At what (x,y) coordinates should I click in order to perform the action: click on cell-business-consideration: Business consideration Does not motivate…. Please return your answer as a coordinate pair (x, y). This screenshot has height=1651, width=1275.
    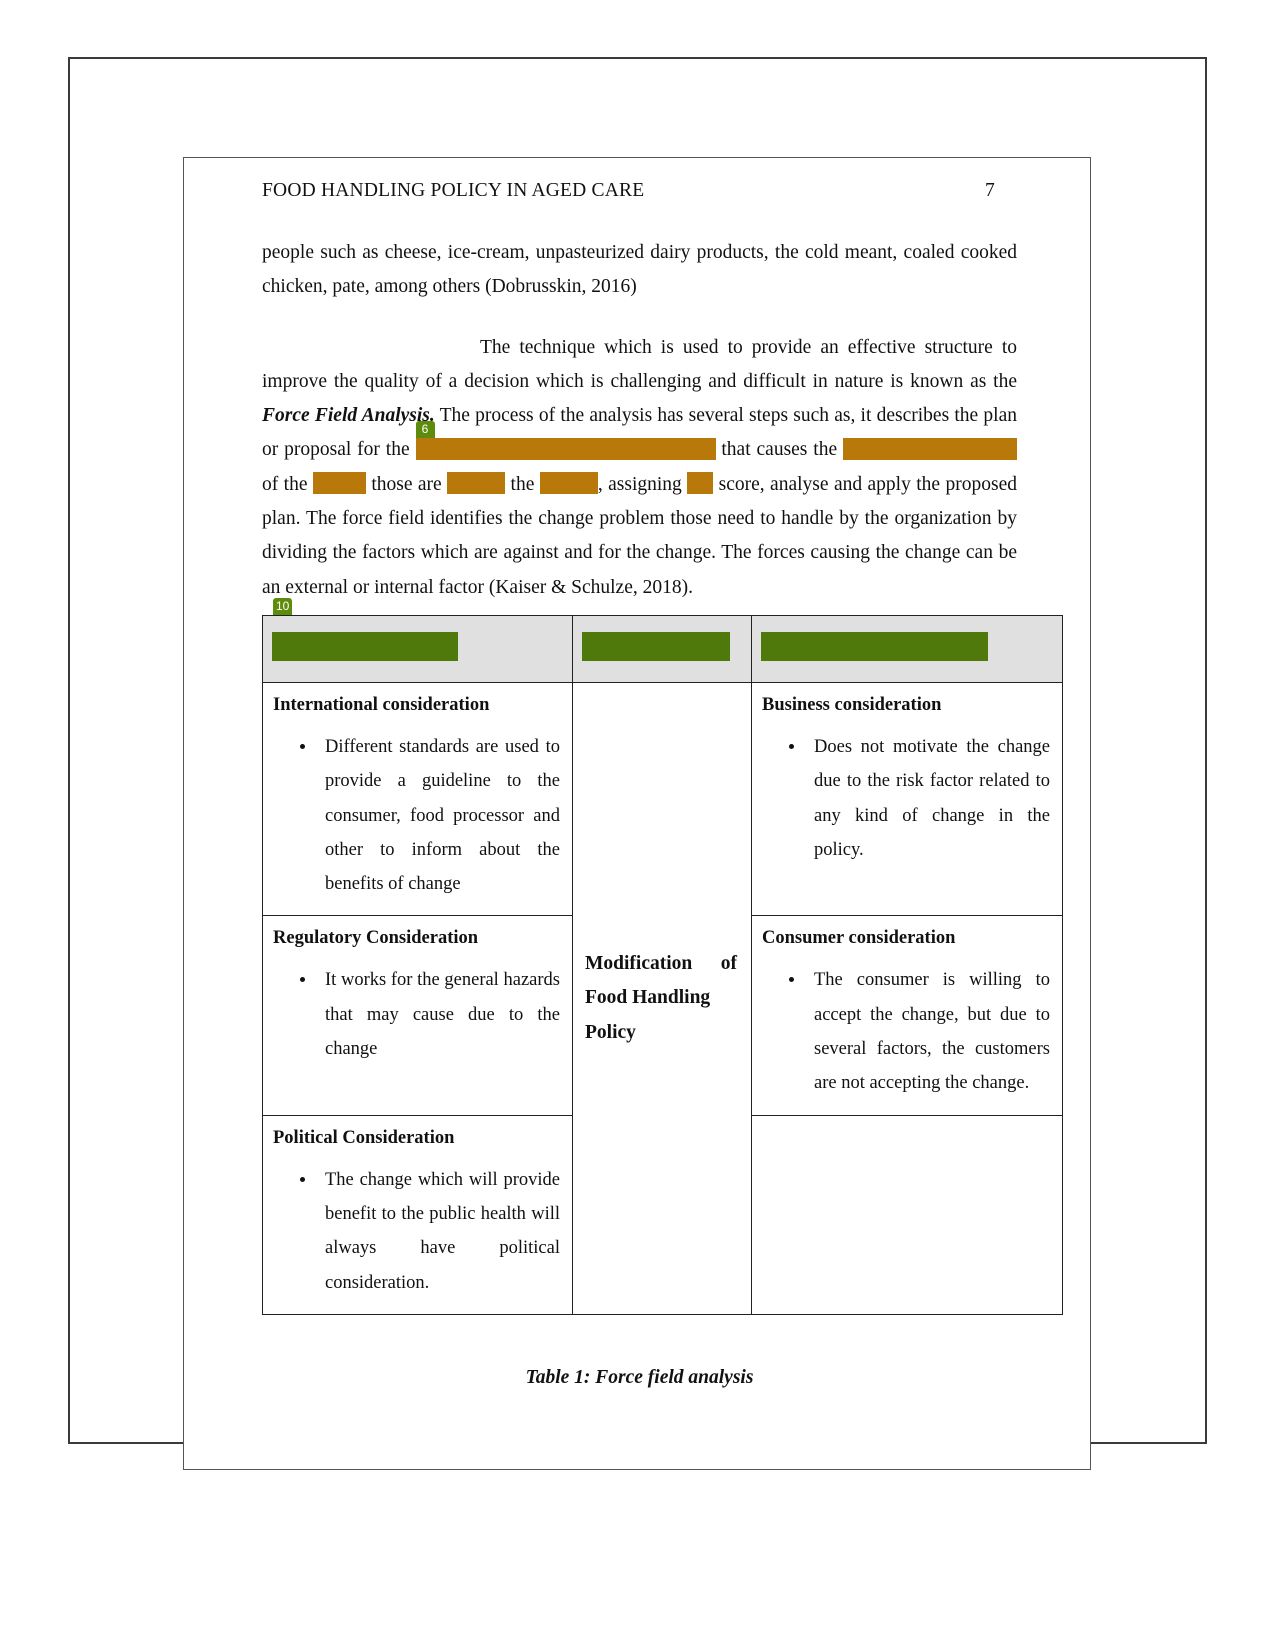
    Looking at the image, I should click on (907, 799).